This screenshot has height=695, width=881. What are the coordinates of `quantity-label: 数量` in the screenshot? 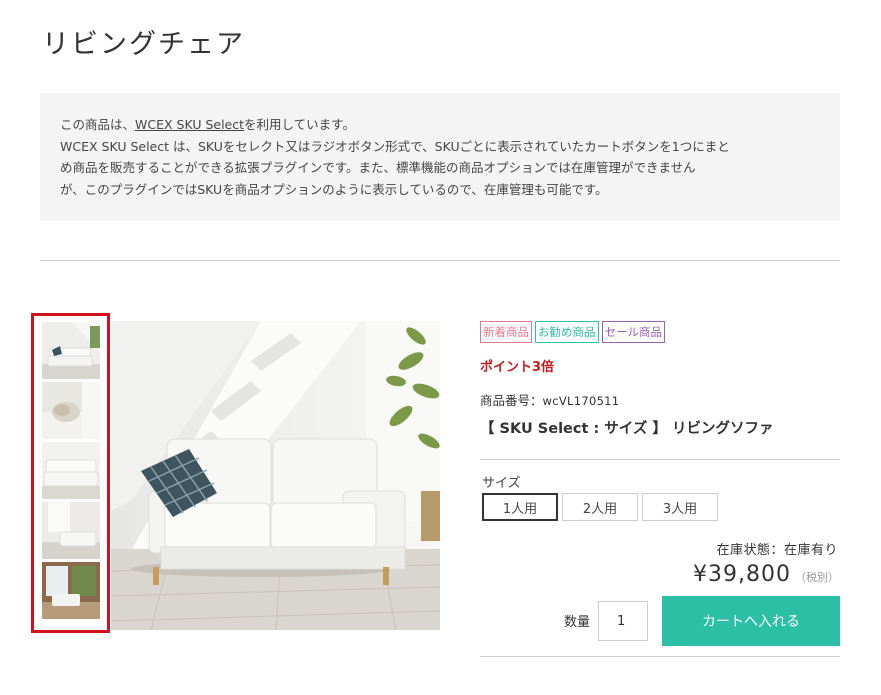 It's located at (577, 622).